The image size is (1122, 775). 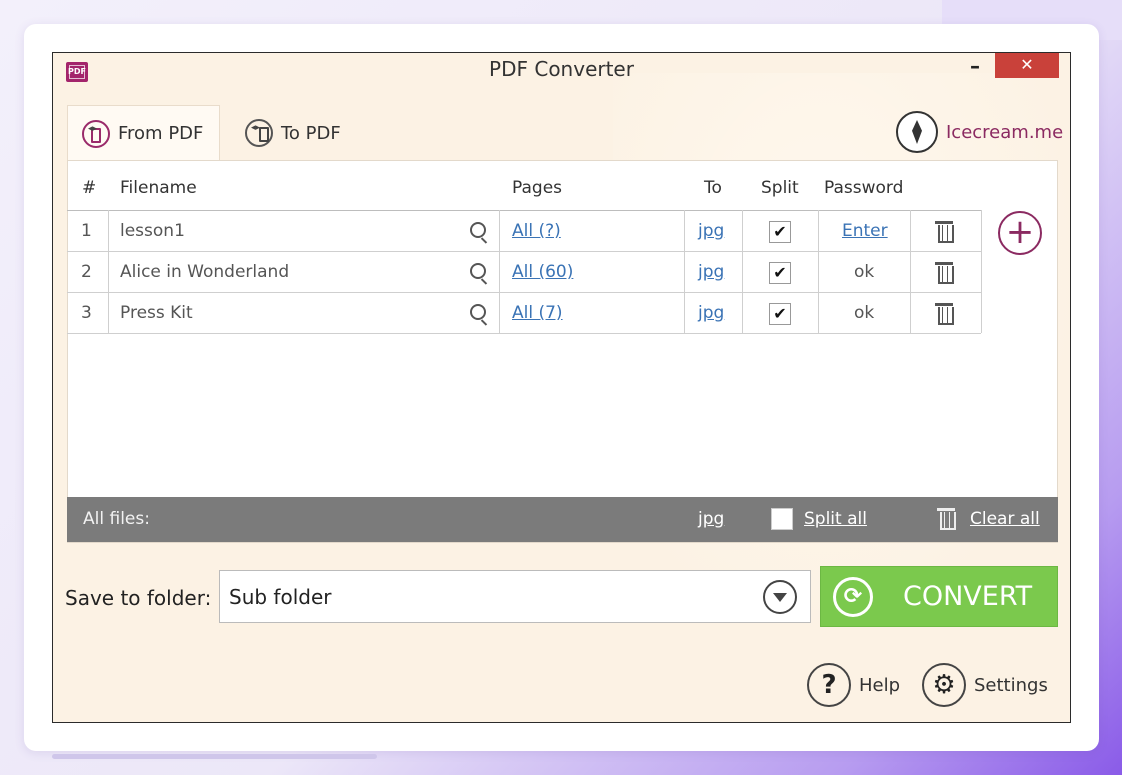 I want to click on gear-icon: ⚙, so click(x=944, y=685).